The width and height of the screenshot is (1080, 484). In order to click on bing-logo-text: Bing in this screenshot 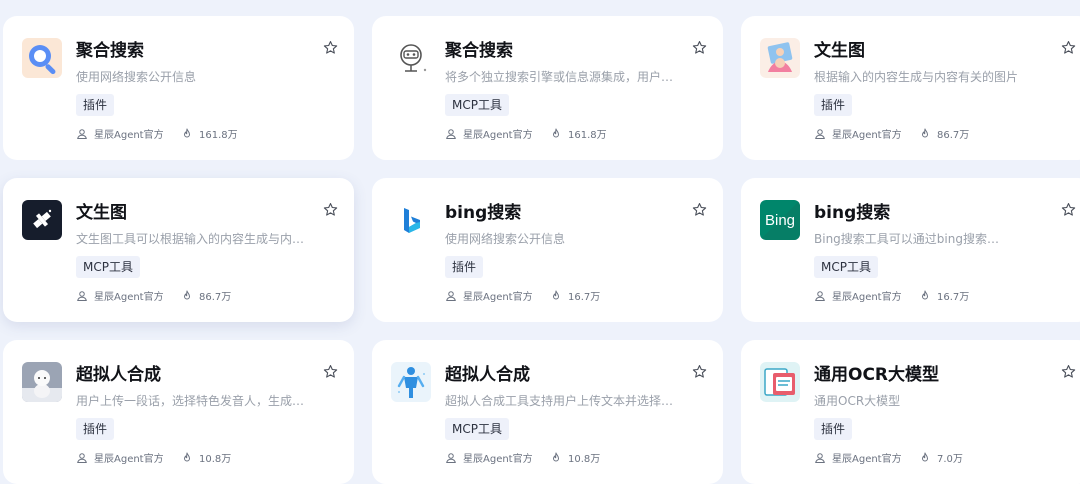, I will do `click(780, 220)`.